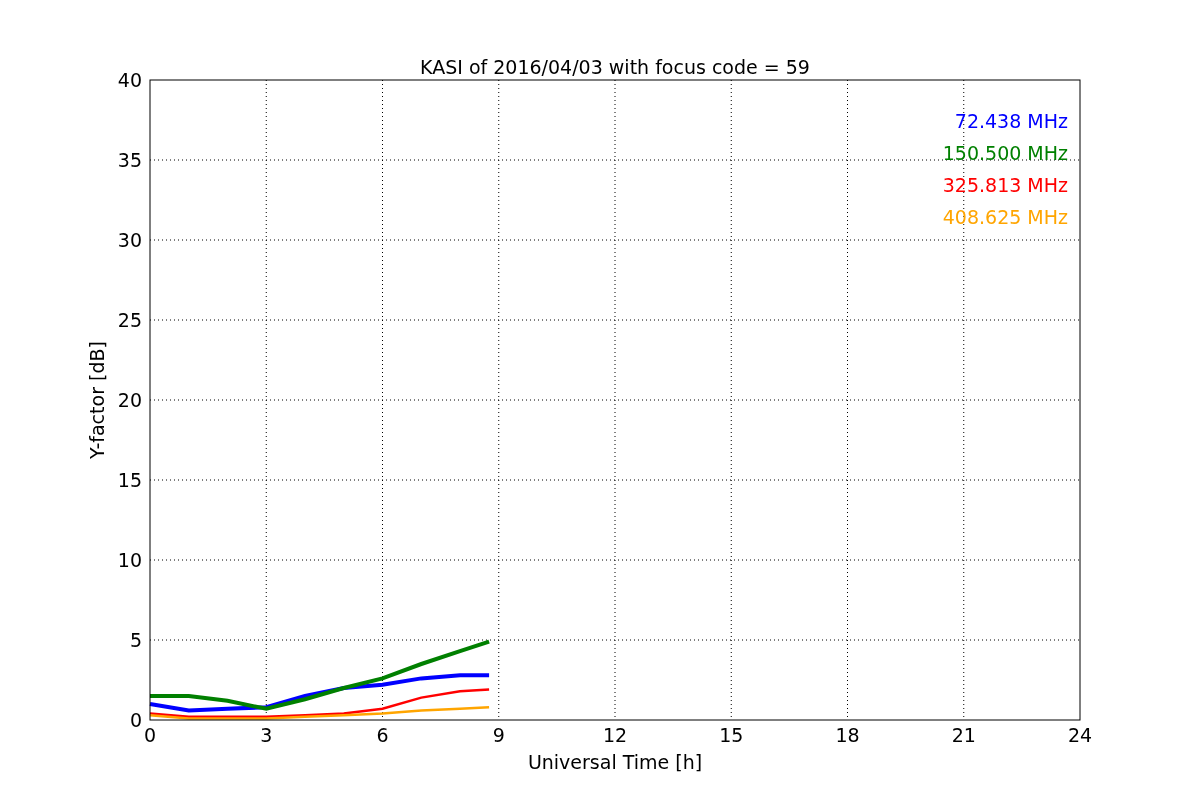 Image resolution: width=1200 pixels, height=800 pixels. I want to click on tick-label: 3, so click(266, 735).